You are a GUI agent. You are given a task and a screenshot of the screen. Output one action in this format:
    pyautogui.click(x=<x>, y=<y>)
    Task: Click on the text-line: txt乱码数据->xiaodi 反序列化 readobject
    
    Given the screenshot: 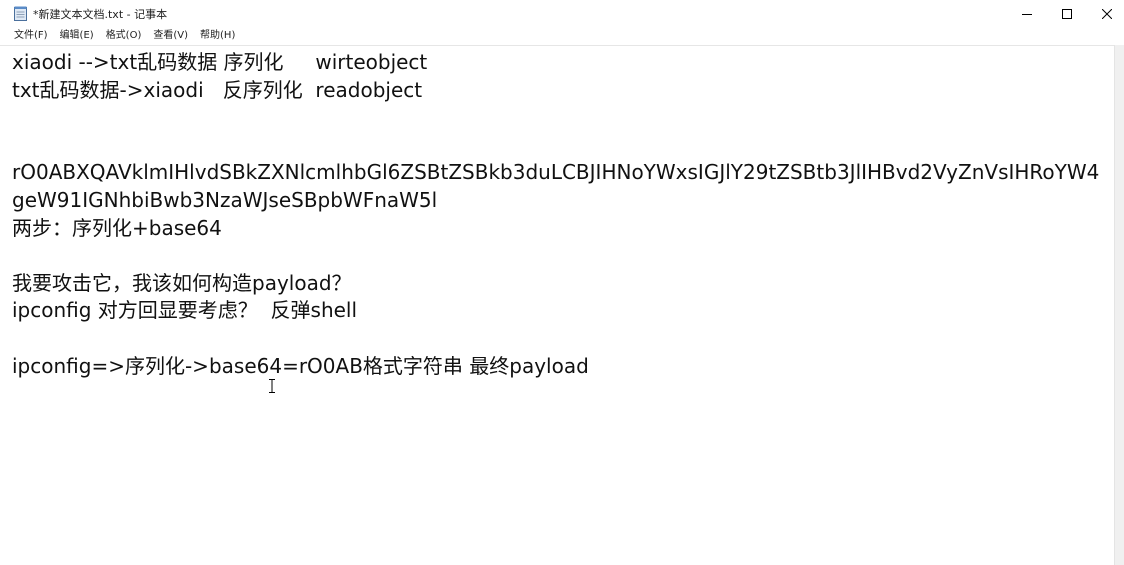 What is the action you would take?
    pyautogui.click(x=217, y=89)
    